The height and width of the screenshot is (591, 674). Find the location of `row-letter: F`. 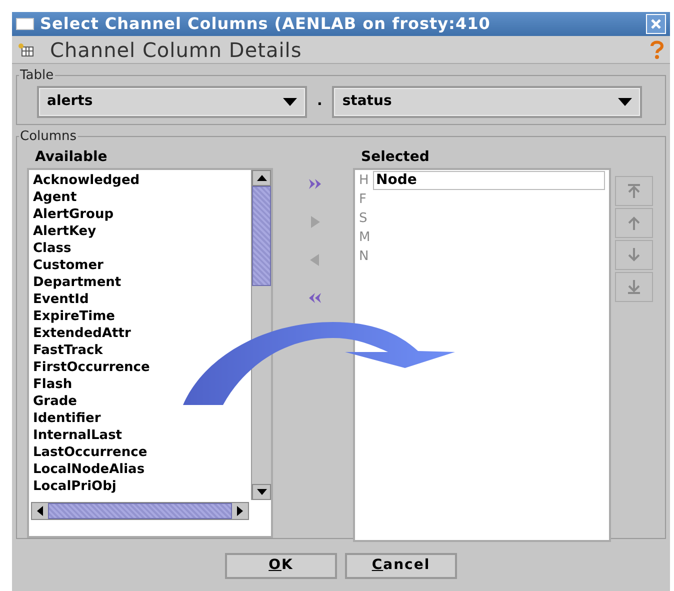

row-letter: F is located at coordinates (363, 199).